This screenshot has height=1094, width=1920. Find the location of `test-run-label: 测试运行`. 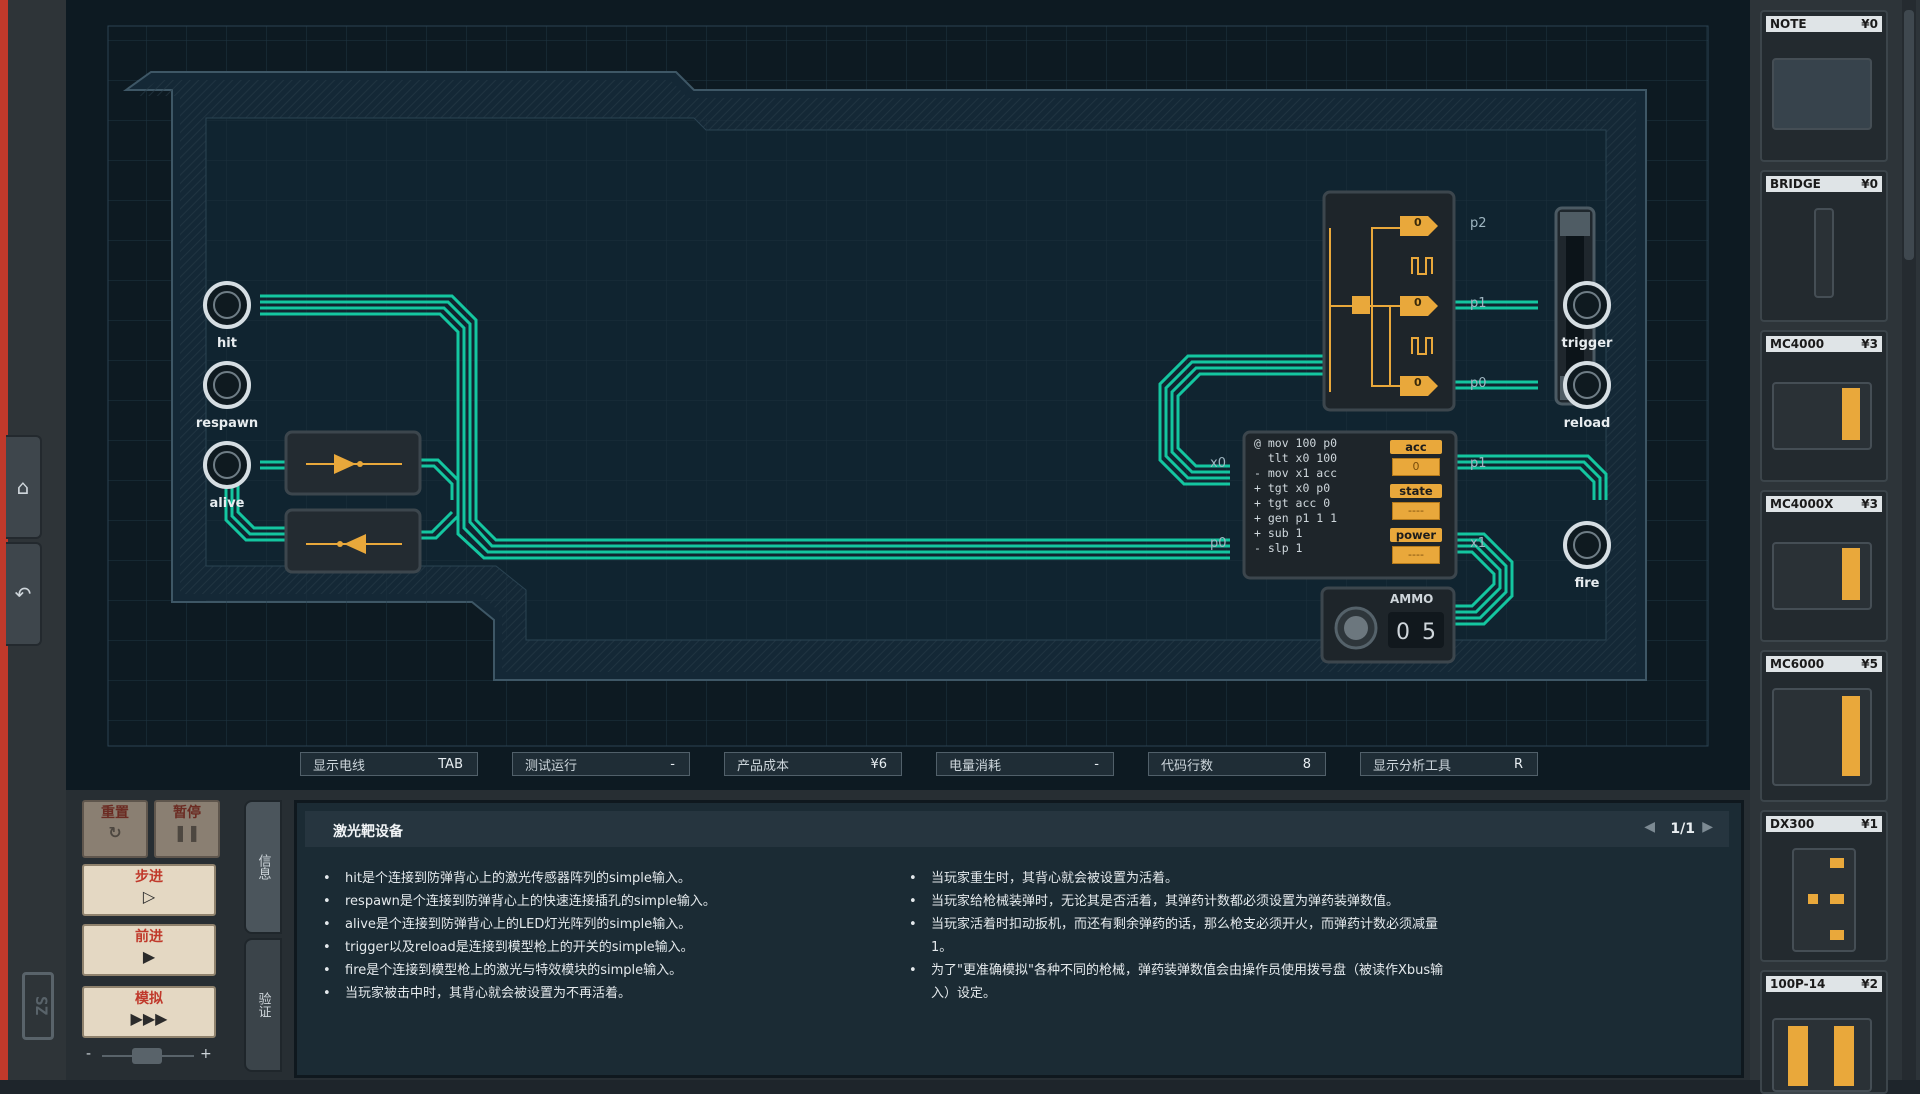

test-run-label: 测试运行 is located at coordinates (551, 766).